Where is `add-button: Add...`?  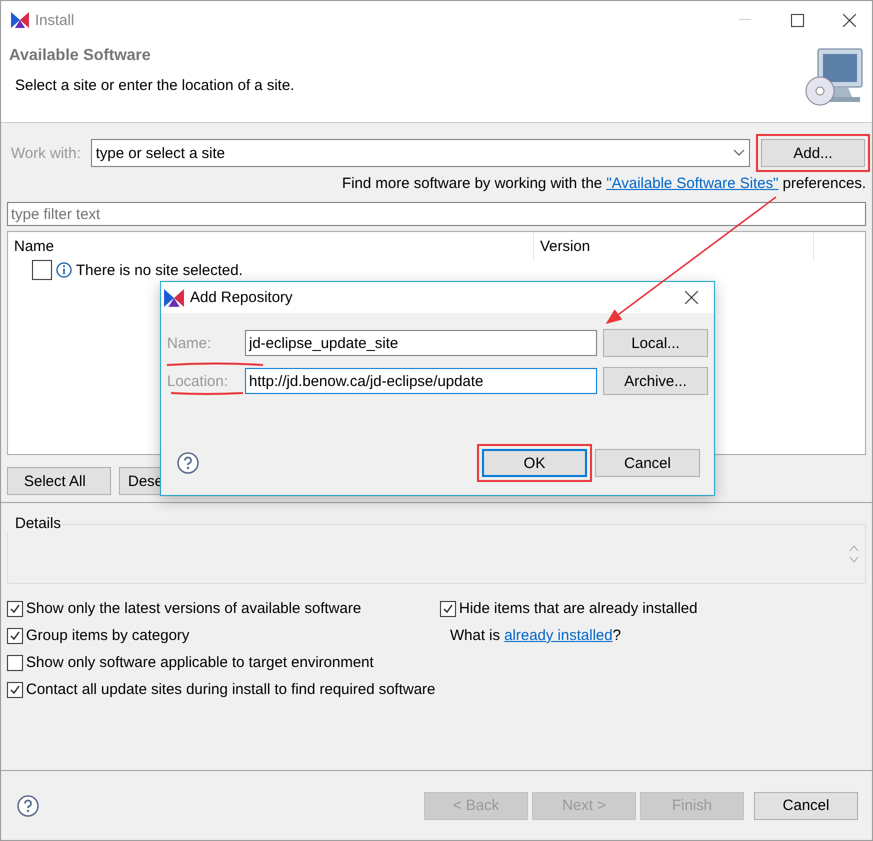
add-button: Add... is located at coordinates (813, 153).